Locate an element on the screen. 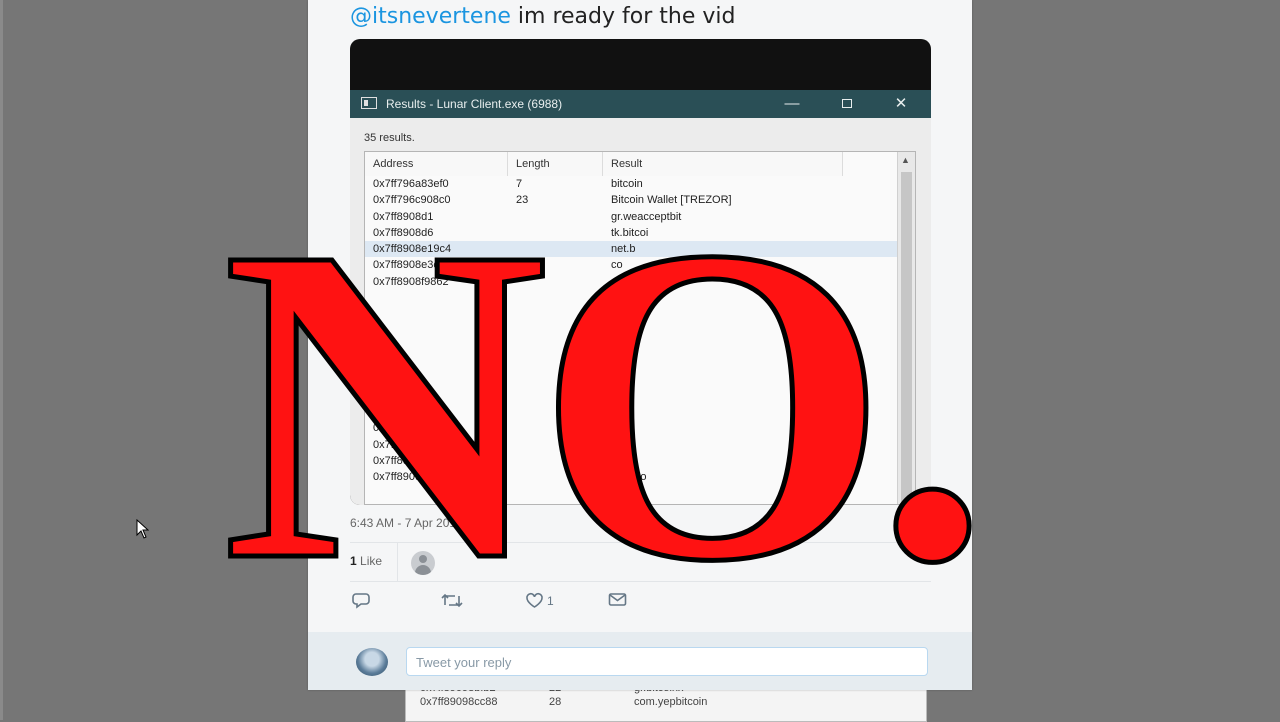  close-button: ✕ is located at coordinates (901, 104).